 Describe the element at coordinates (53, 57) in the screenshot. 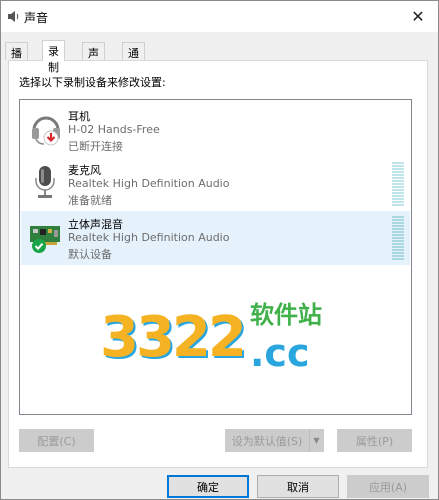

I see `tab-recording: 录制` at that location.